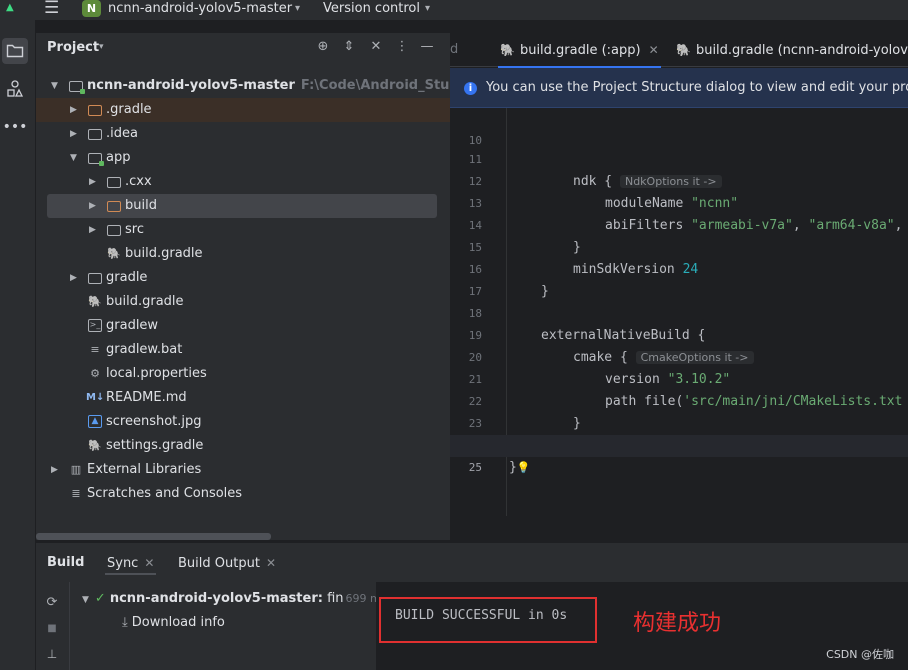  Describe the element at coordinates (427, 47) in the screenshot. I see `hide-panel-icon: —` at that location.